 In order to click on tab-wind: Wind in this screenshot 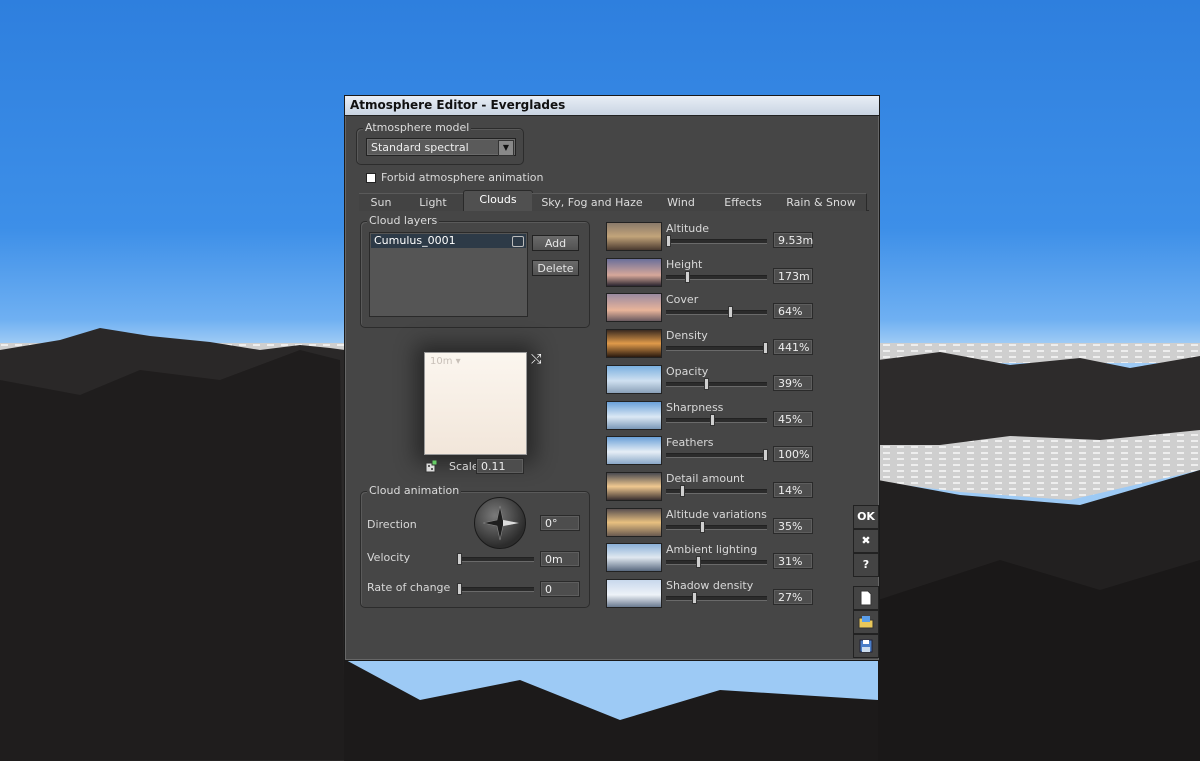, I will do `click(681, 202)`.